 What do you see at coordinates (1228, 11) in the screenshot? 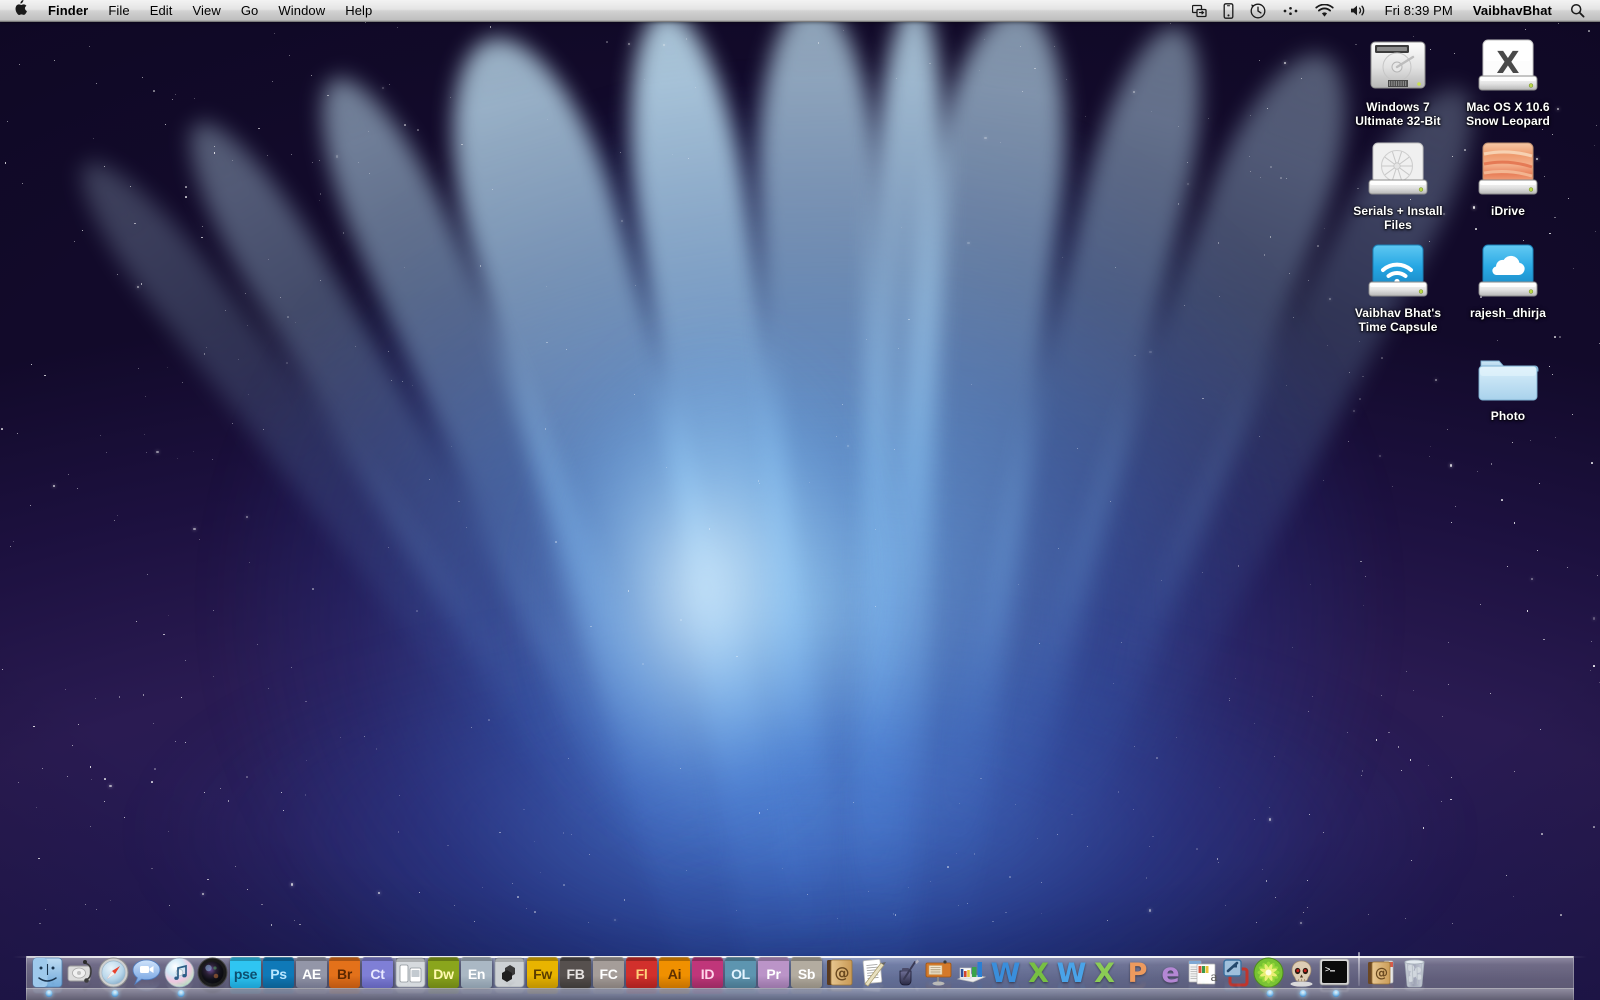
I see `remote-device-icon` at bounding box center [1228, 11].